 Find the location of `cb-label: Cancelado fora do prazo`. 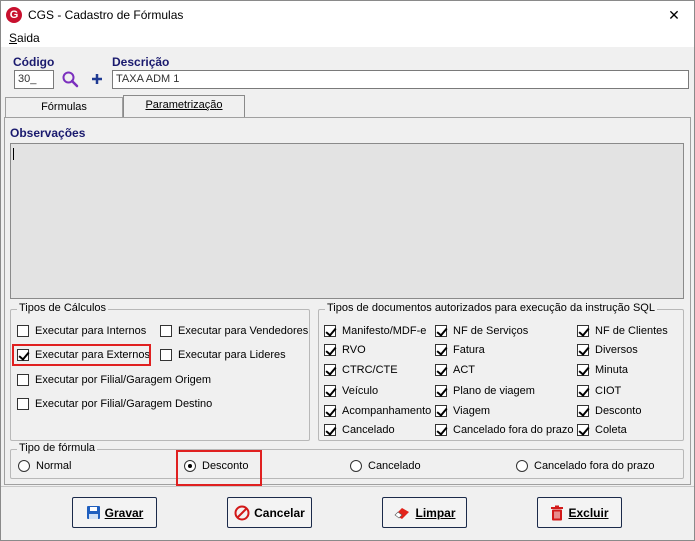

cb-label: Cancelado fora do prazo is located at coordinates (513, 430).